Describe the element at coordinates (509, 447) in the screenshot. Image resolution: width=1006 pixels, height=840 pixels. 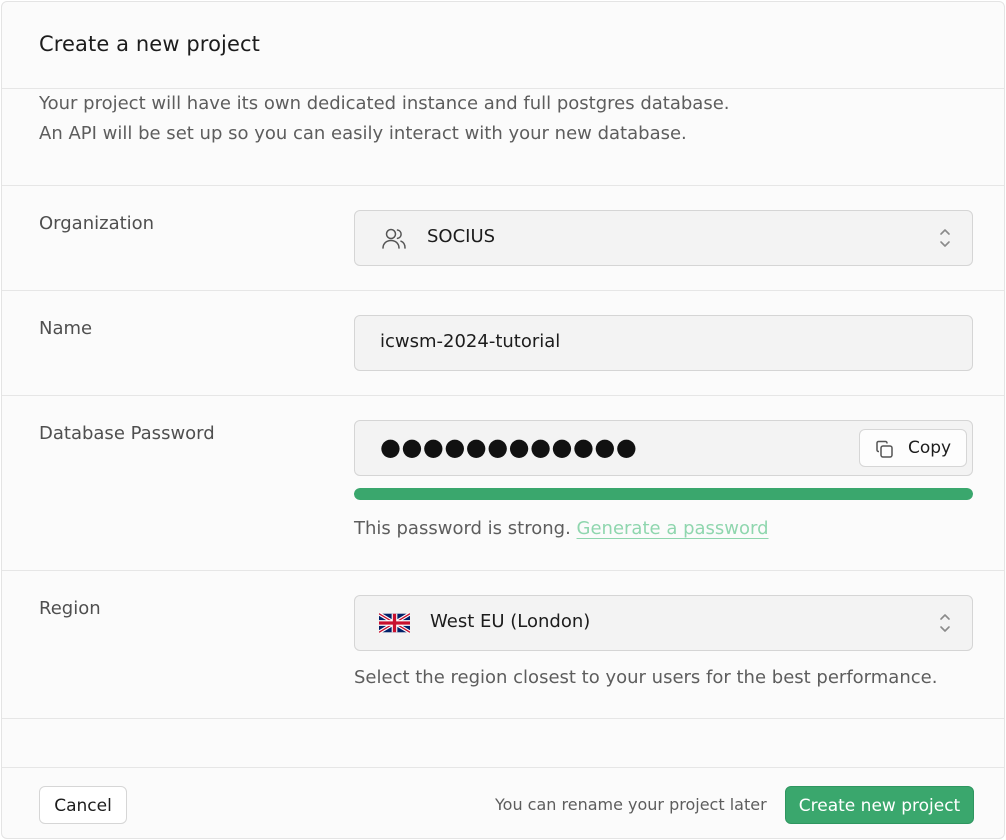
I see `password-masked-value: ●●●●●●●●●●●●` at that location.